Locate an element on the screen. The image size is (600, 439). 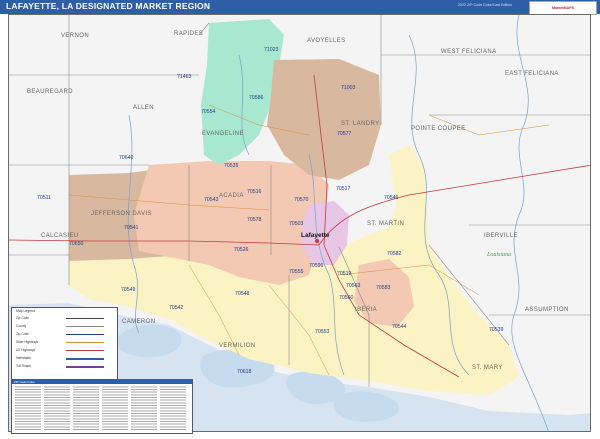
parish-label: VERNON is located at coordinates (75, 36).